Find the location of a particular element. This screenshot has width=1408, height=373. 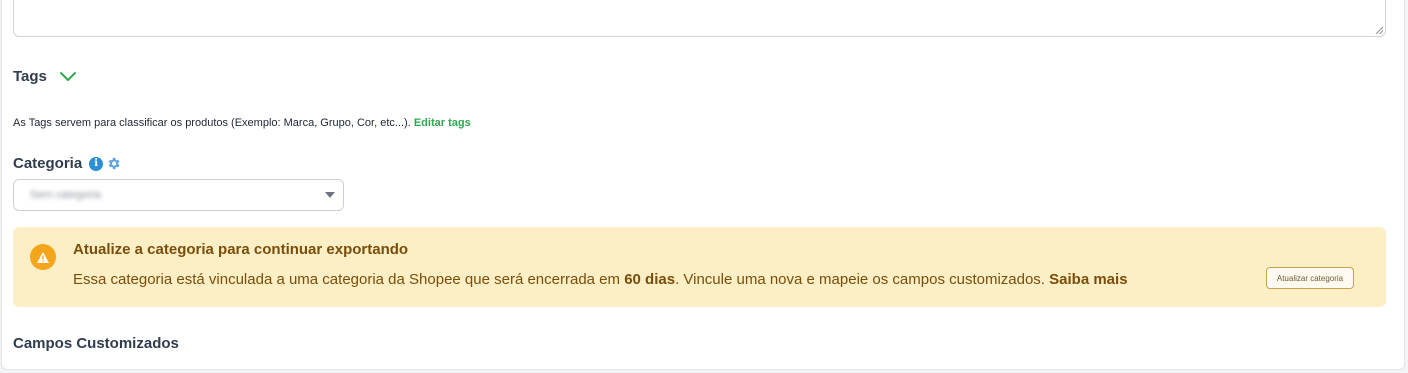

tags-title: Tags is located at coordinates (30, 76).